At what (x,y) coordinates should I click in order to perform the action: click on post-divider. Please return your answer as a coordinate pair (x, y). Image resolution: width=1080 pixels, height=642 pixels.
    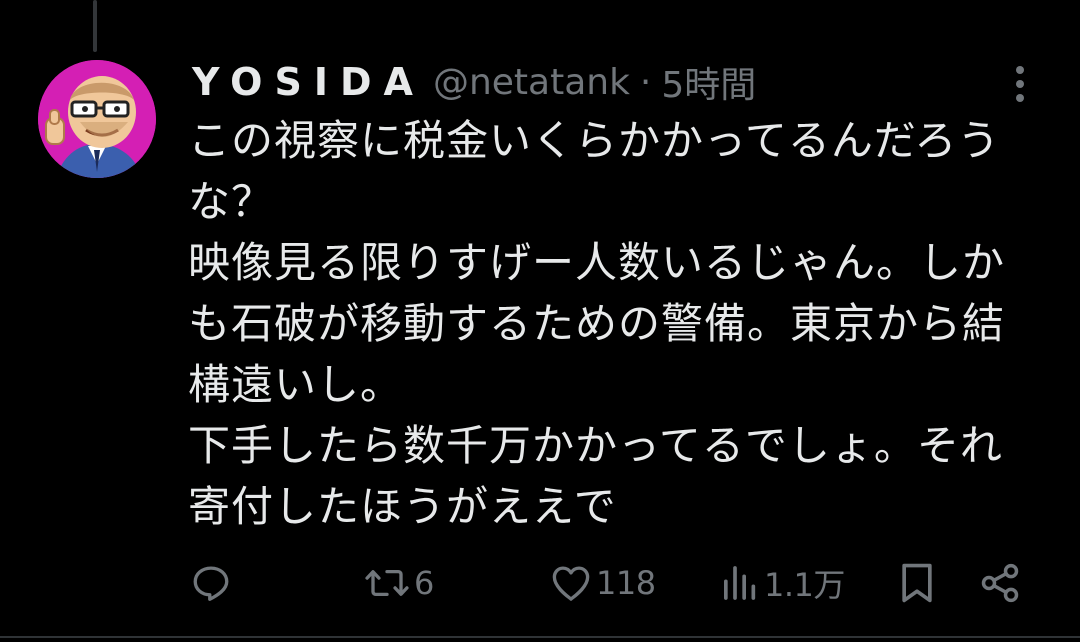
    Looking at the image, I should click on (540, 637).